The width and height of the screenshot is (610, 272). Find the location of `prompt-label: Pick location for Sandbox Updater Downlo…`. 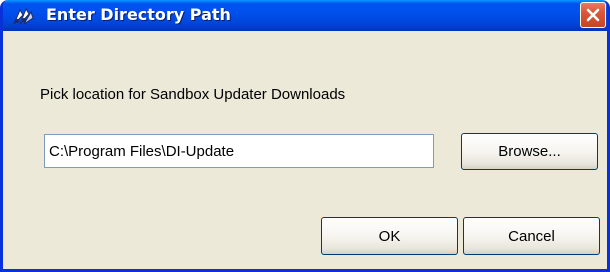

prompt-label: Pick location for Sandbox Updater Downlo… is located at coordinates (193, 94).